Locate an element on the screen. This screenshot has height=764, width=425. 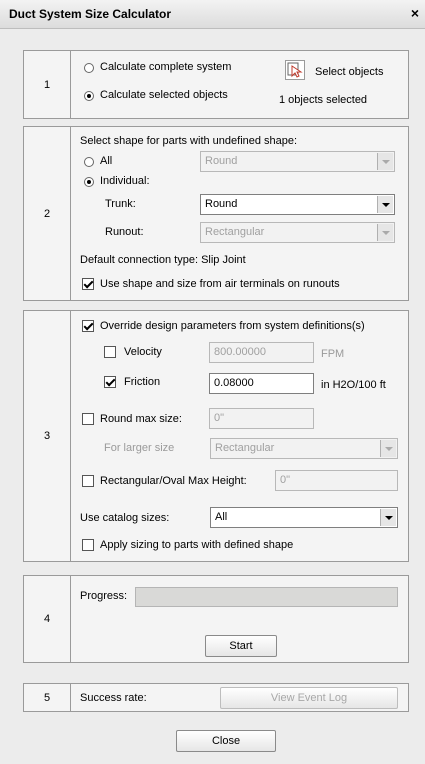
shape-individual-label: Individual: is located at coordinates (125, 181).